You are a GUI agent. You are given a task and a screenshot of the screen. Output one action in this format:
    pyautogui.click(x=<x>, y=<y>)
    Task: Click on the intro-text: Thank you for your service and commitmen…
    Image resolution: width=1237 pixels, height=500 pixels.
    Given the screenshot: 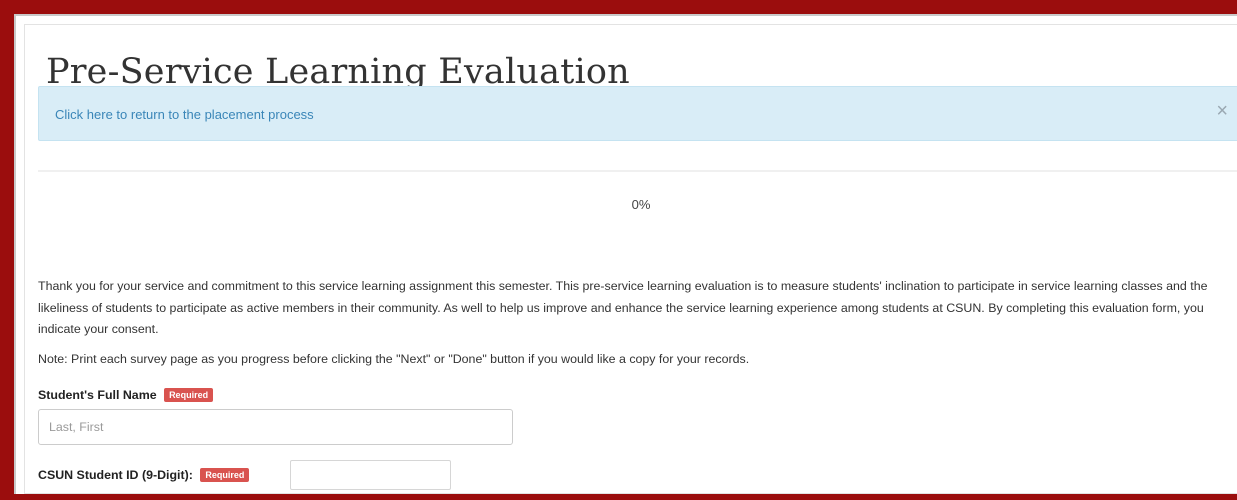 What is the action you would take?
    pyautogui.click(x=623, y=307)
    